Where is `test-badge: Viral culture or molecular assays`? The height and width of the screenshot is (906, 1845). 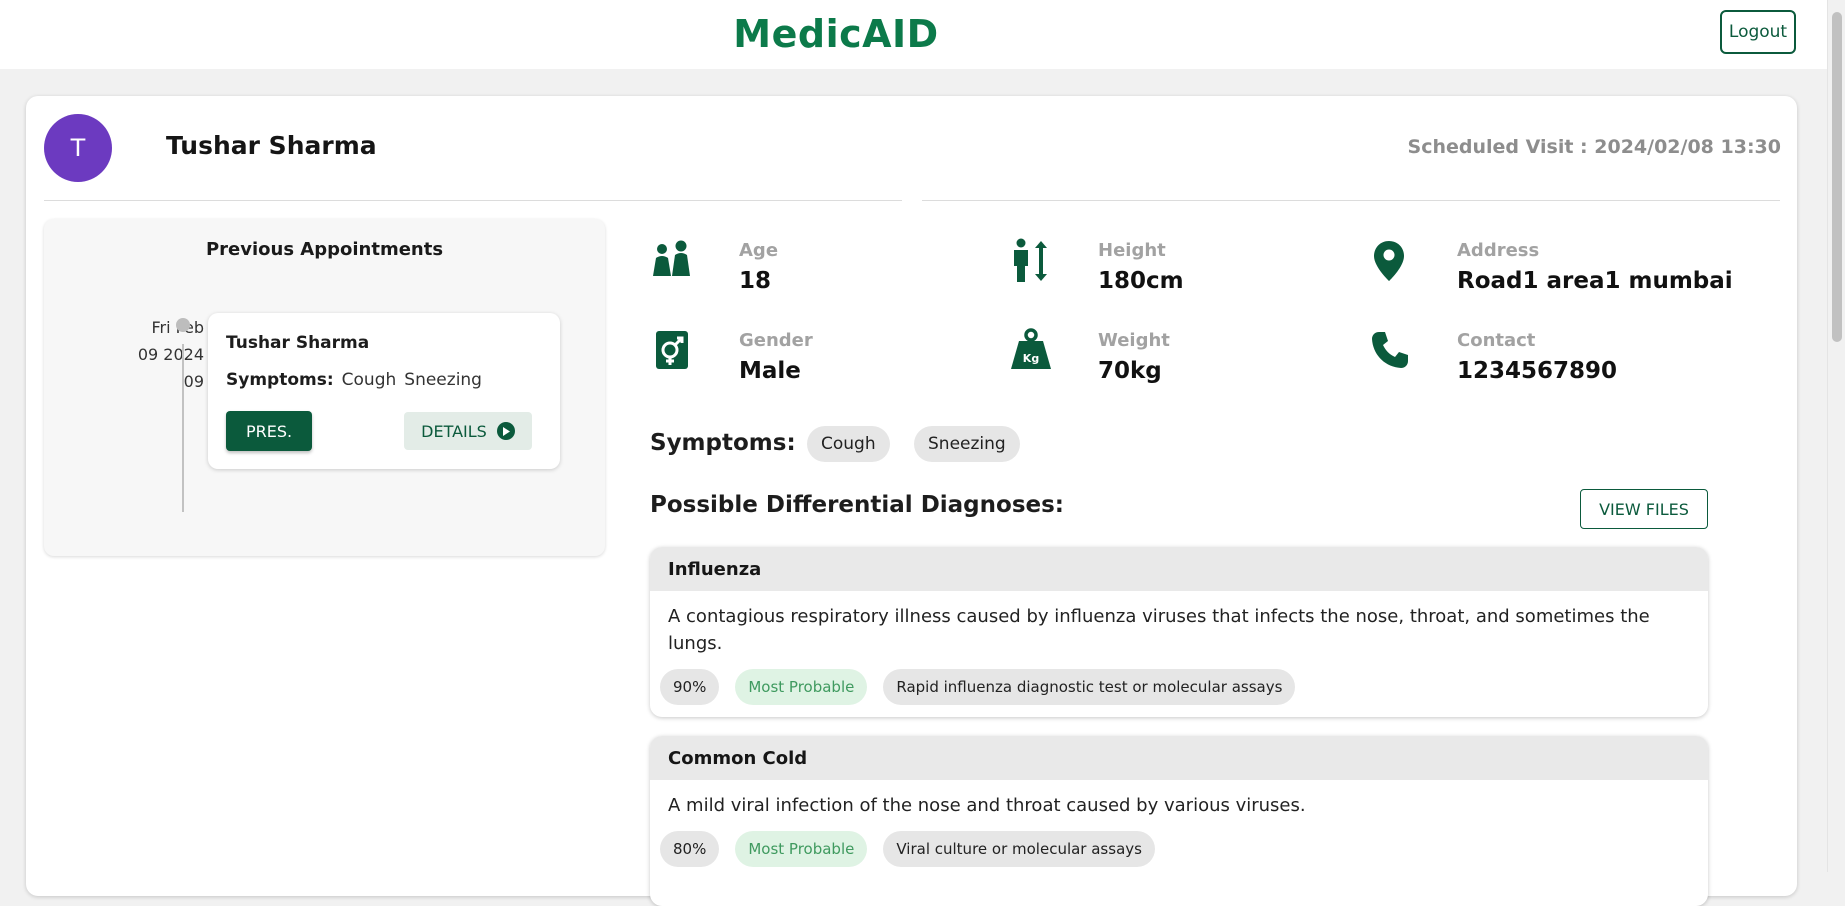
test-badge: Viral culture or molecular assays is located at coordinates (1019, 849).